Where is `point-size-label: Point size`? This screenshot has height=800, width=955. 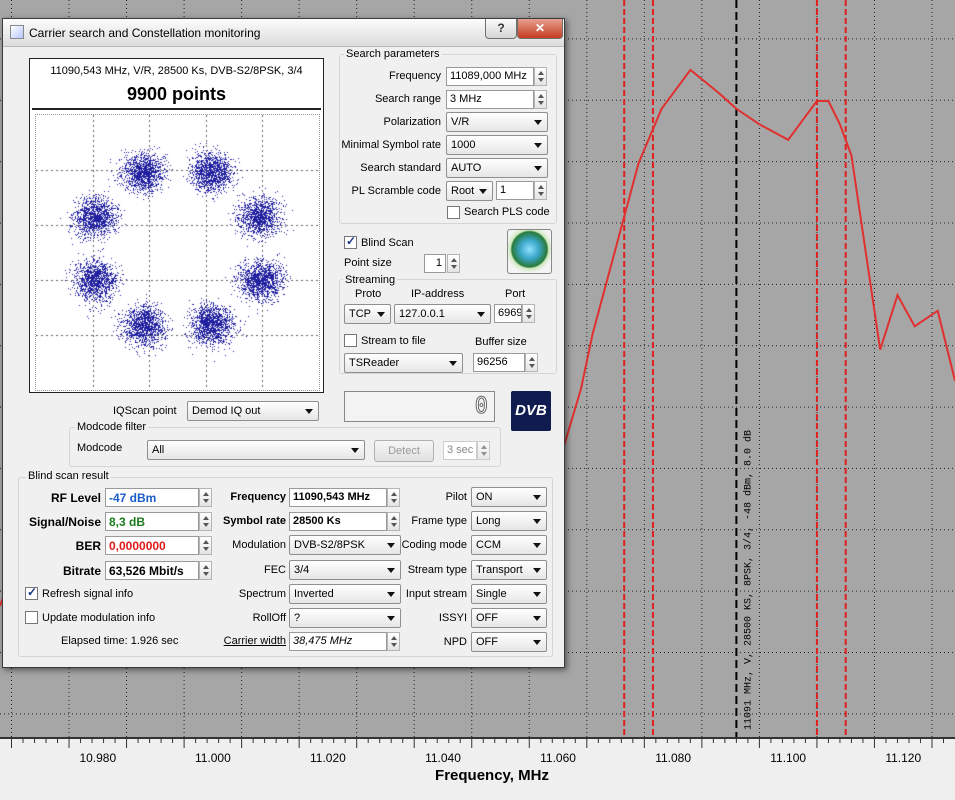
point-size-label: Point size is located at coordinates (368, 263).